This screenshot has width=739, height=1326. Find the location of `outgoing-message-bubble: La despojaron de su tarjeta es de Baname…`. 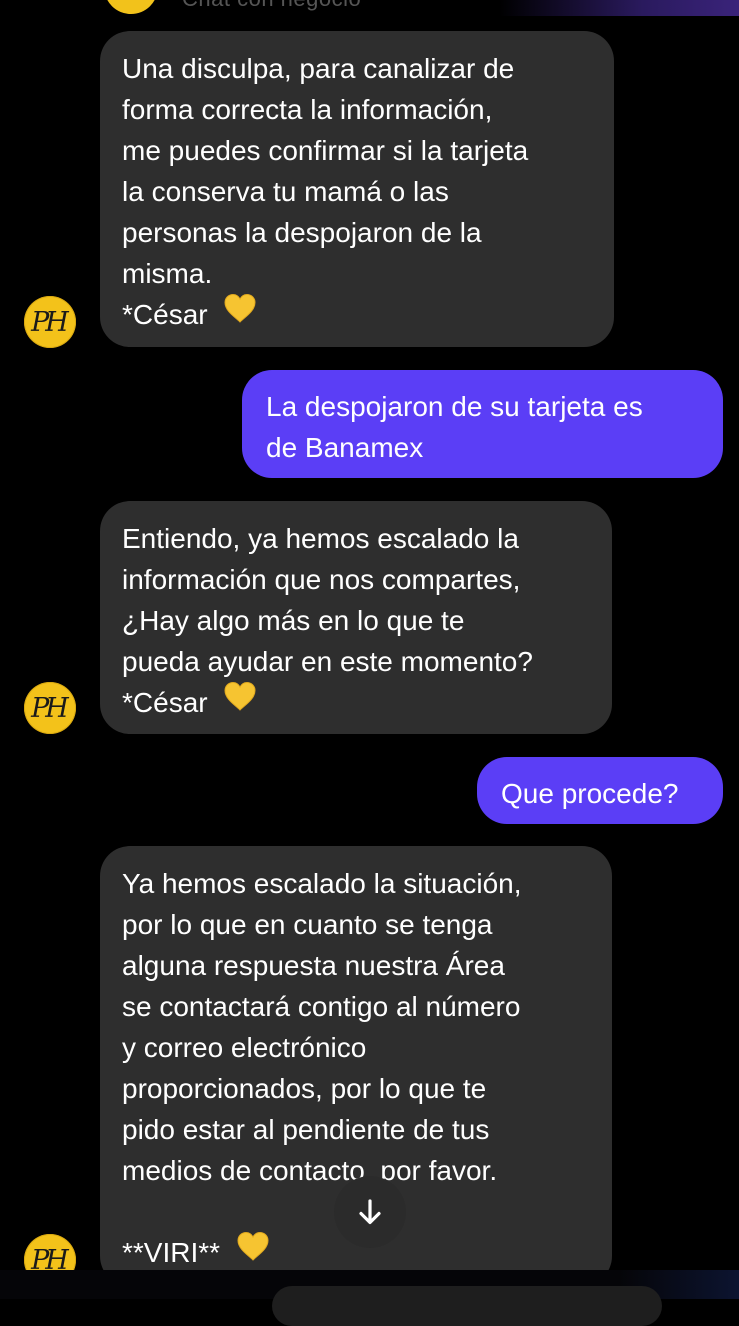

outgoing-message-bubble: La despojaron de su tarjeta es de Baname… is located at coordinates (482, 424).